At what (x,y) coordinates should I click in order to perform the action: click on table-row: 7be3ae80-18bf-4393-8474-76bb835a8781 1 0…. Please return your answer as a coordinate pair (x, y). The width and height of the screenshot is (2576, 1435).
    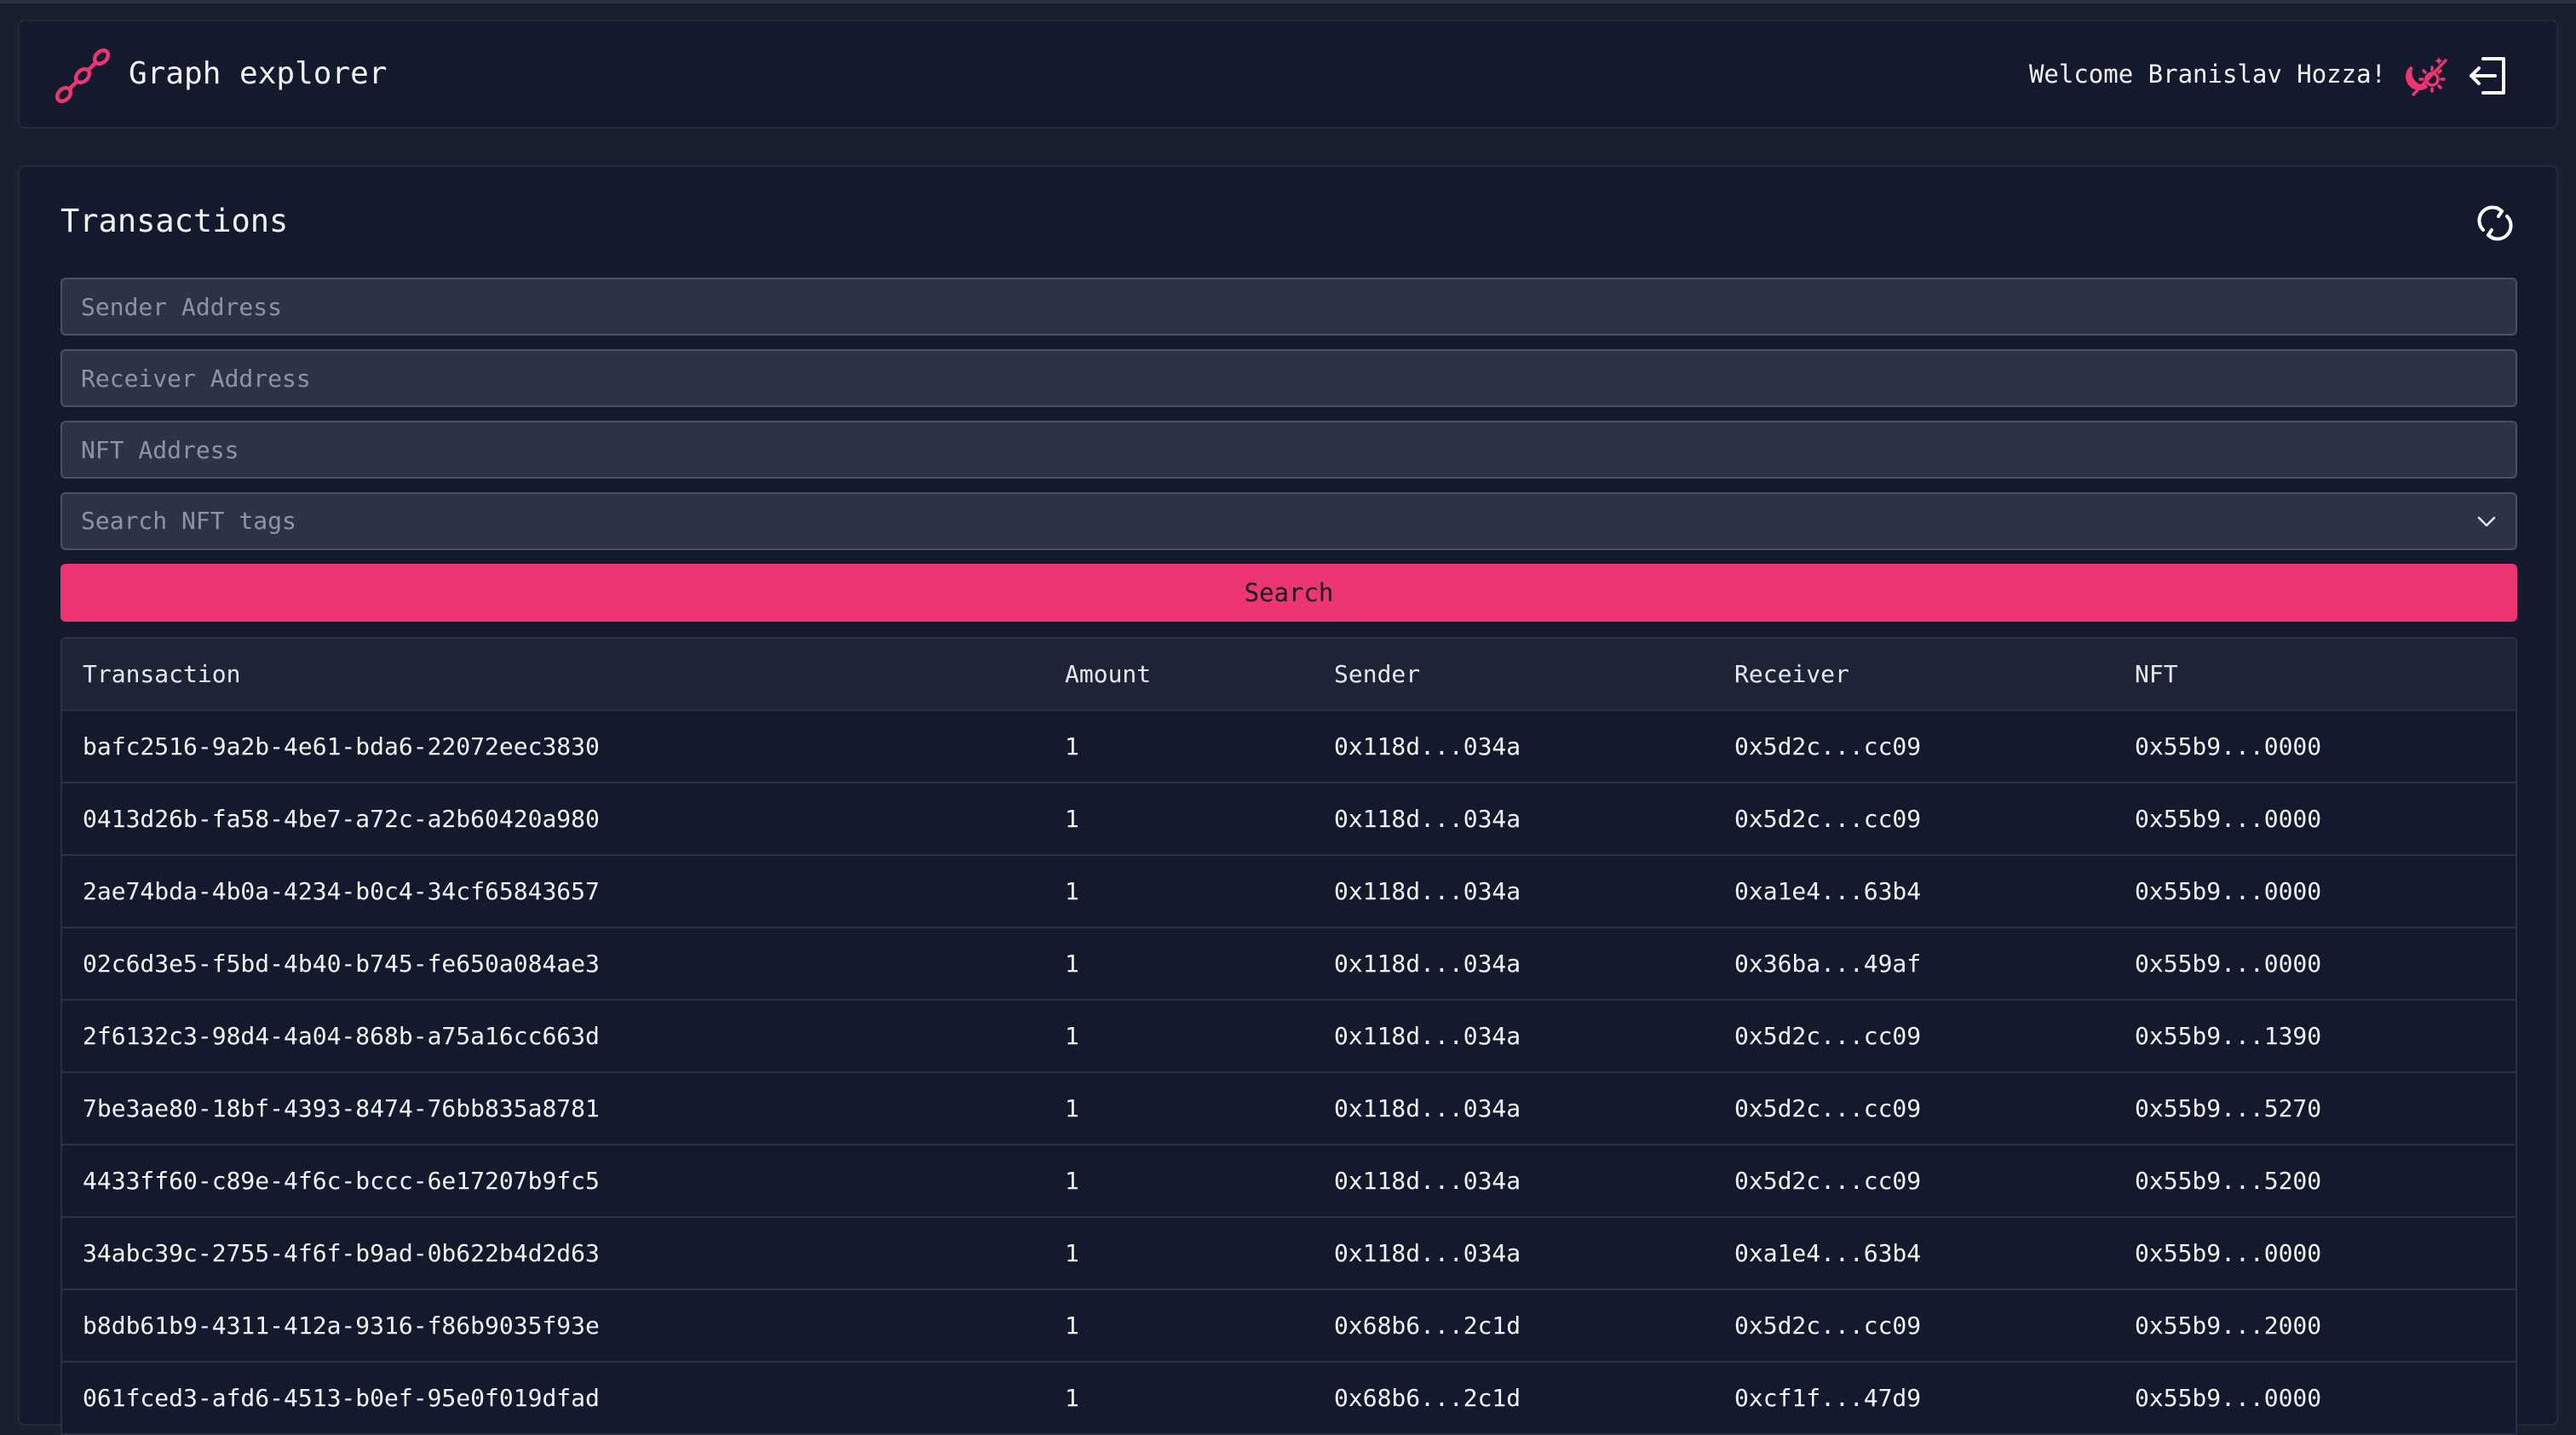
    Looking at the image, I should click on (1289, 1109).